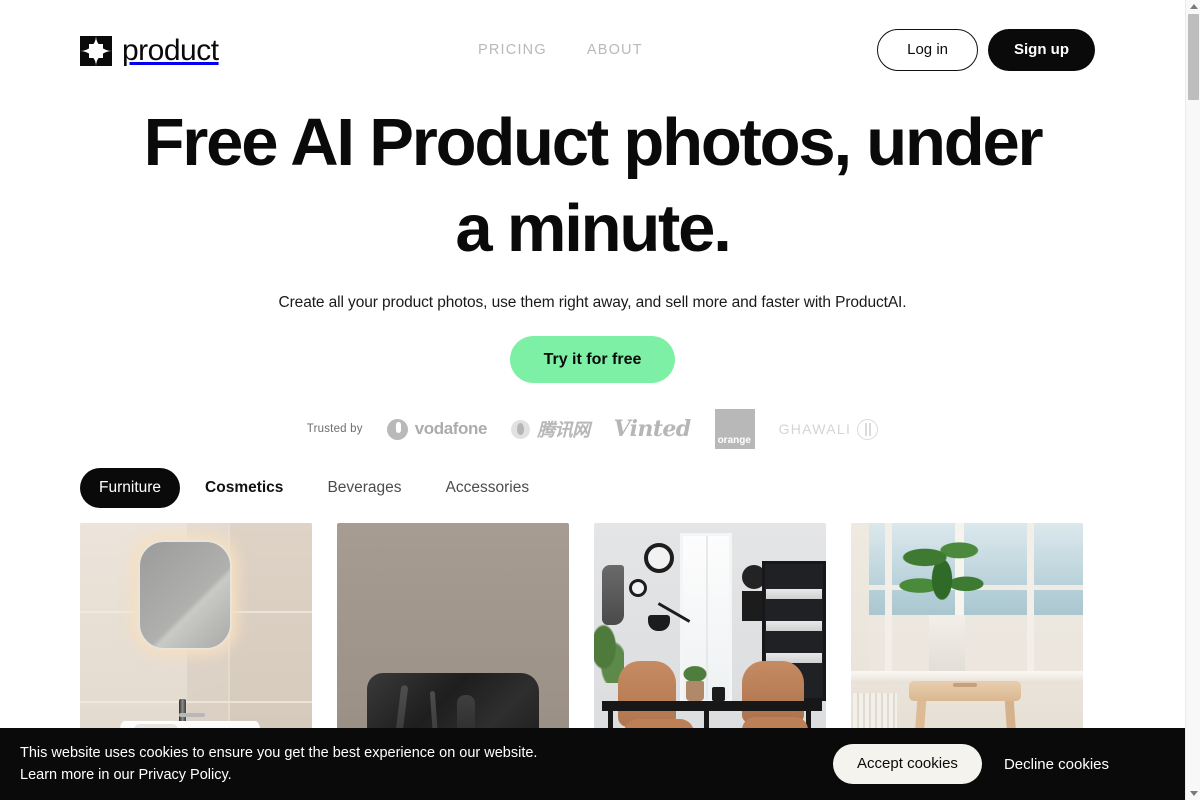 Image resolution: width=1200 pixels, height=800 pixels. What do you see at coordinates (521, 429) in the screenshot?
I see `penguin-icon` at bounding box center [521, 429].